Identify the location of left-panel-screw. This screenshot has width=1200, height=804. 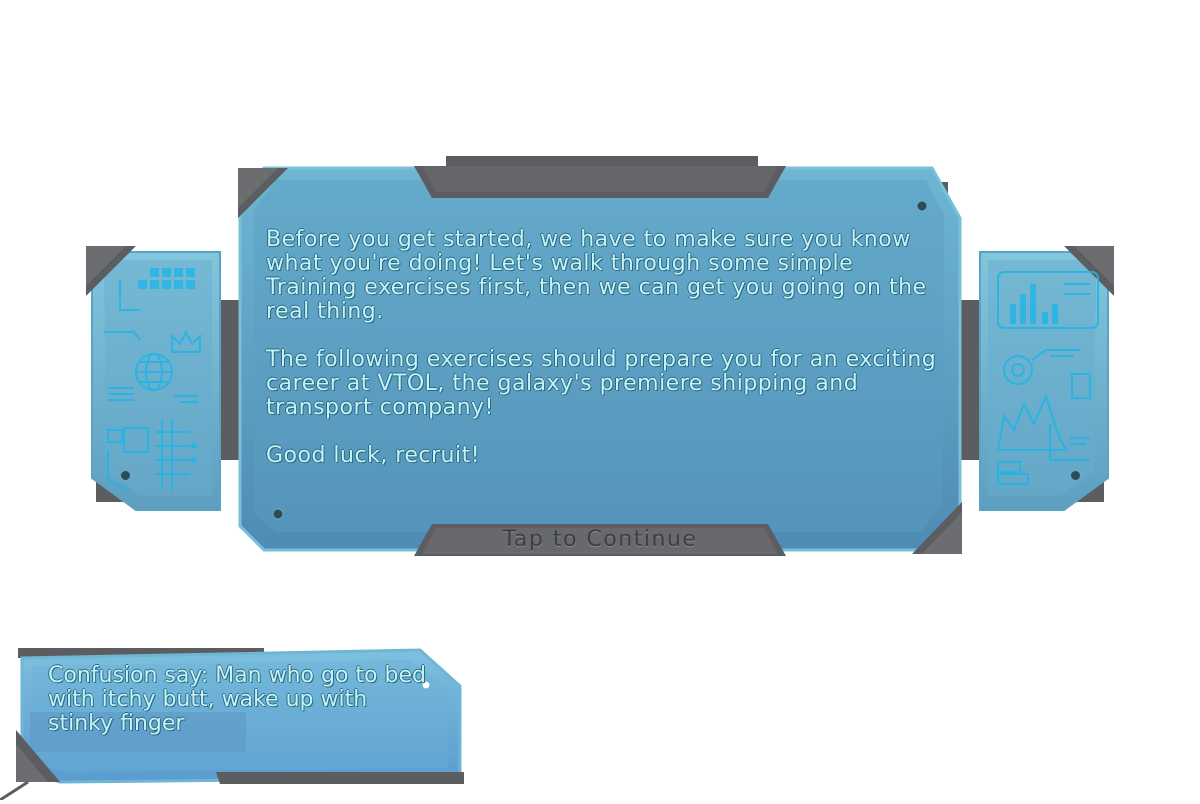
(125, 475).